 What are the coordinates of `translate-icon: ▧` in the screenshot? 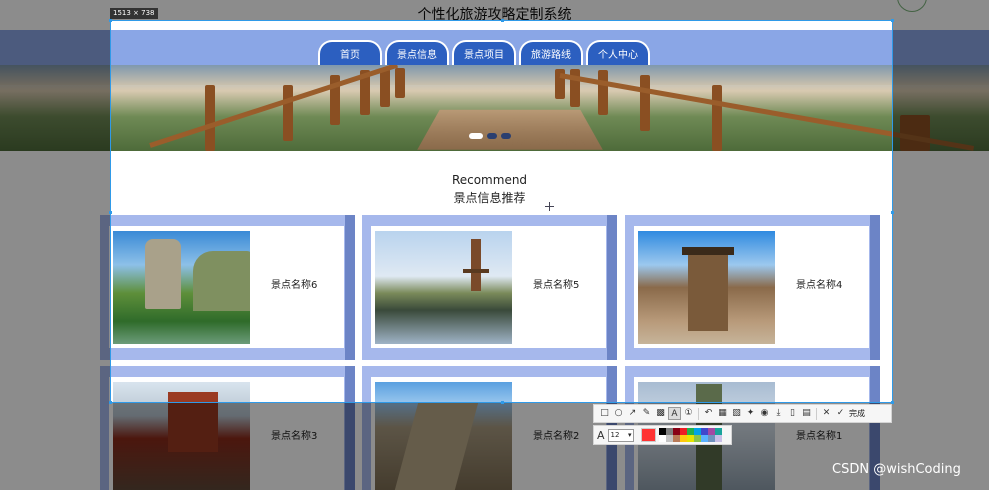 It's located at (736, 413).